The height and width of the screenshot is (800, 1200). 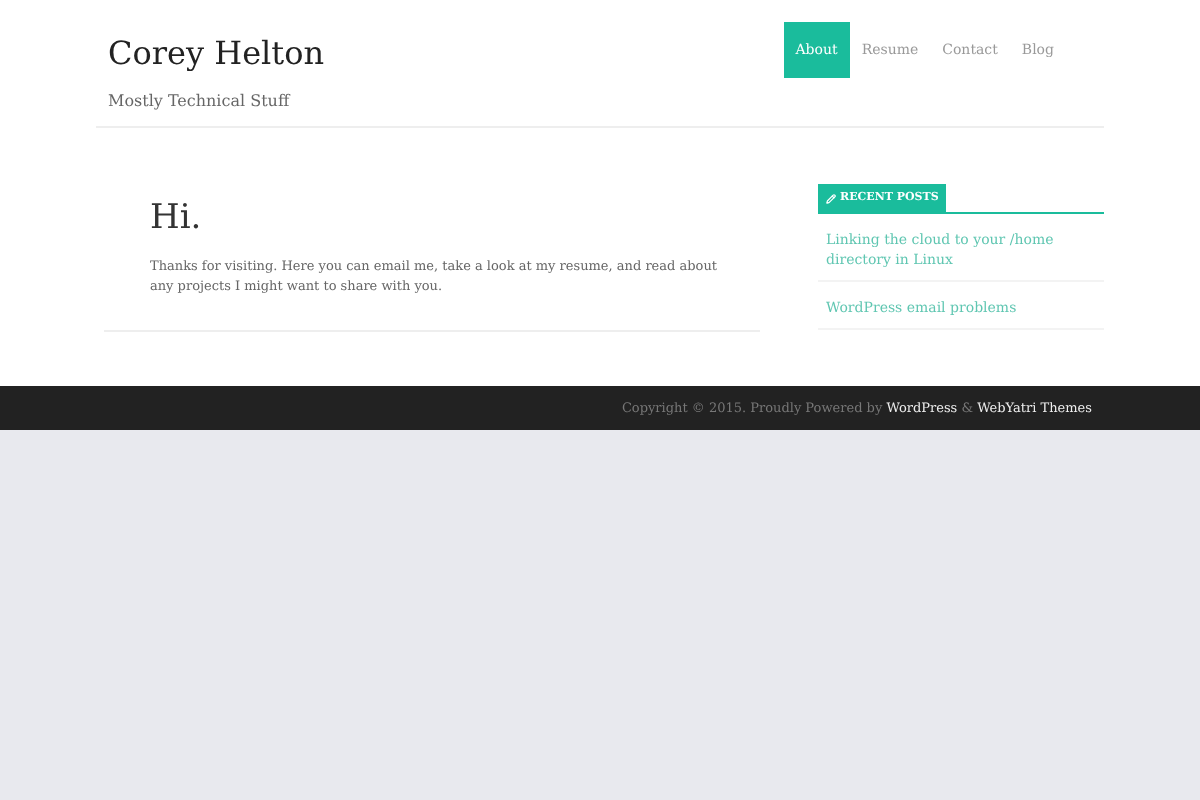 What do you see at coordinates (200, 101) in the screenshot?
I see `site-tagline: Mostly Technical Stuff` at bounding box center [200, 101].